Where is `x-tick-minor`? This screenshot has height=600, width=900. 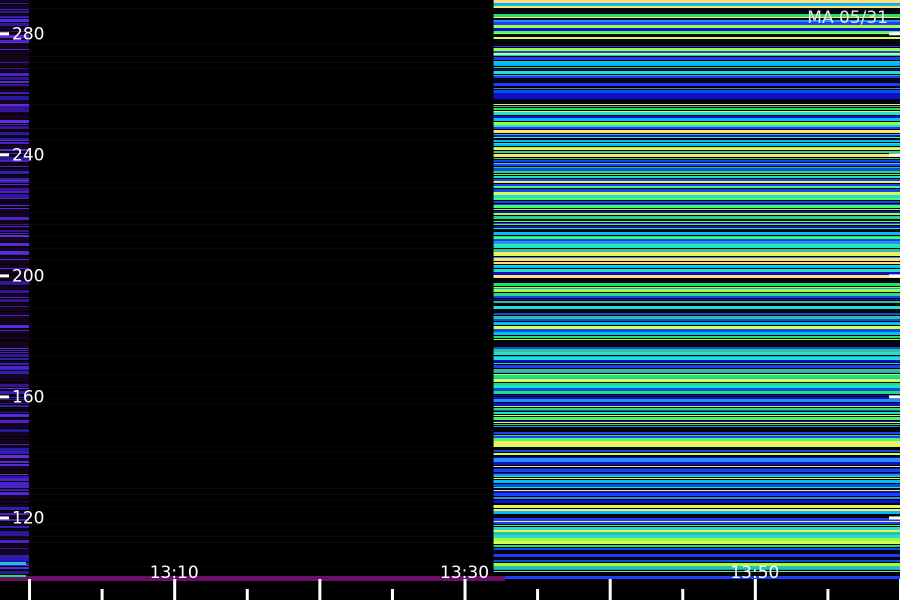 x-tick-minor is located at coordinates (392, 594).